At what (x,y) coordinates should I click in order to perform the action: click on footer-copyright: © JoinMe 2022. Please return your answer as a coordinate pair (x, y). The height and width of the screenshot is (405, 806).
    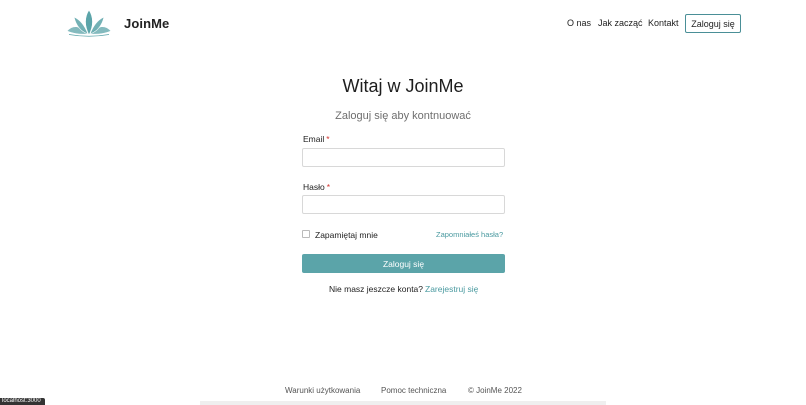
    Looking at the image, I should click on (495, 390).